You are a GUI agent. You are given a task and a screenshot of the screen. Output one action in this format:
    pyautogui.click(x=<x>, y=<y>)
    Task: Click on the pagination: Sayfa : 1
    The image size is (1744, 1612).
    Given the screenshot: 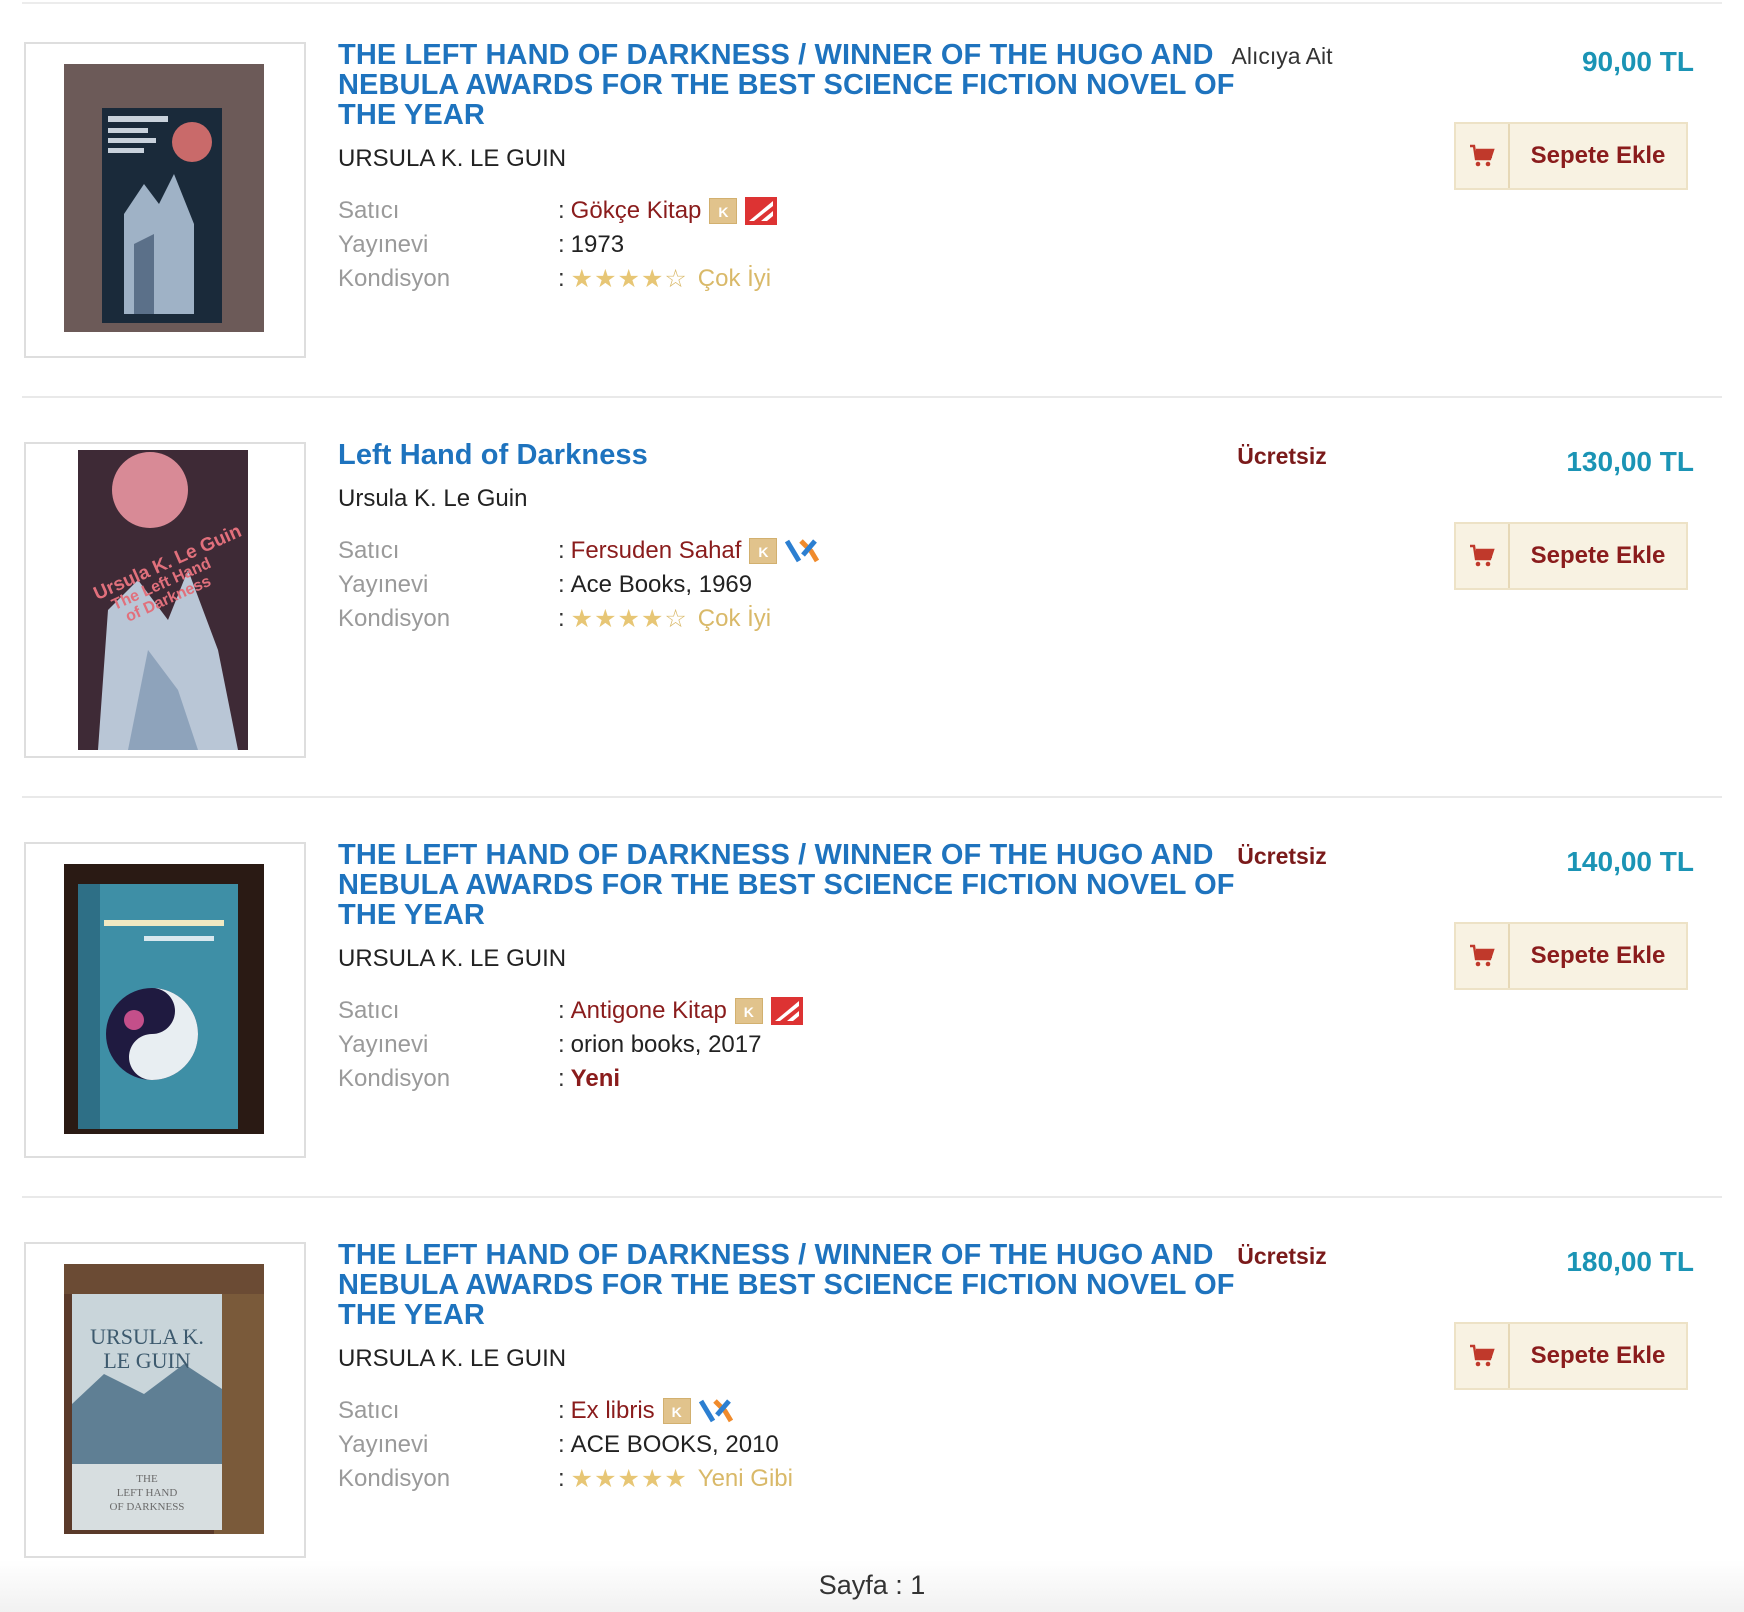 What is the action you would take?
    pyautogui.click(x=872, y=1586)
    